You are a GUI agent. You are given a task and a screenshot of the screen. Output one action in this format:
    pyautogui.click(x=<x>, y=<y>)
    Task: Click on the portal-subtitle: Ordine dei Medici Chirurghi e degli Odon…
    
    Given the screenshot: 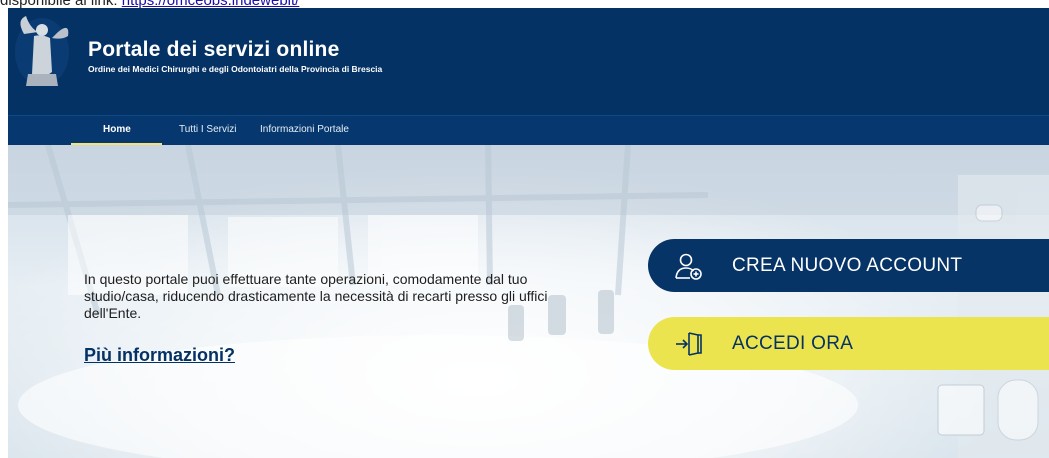 What is the action you would take?
    pyautogui.click(x=235, y=69)
    